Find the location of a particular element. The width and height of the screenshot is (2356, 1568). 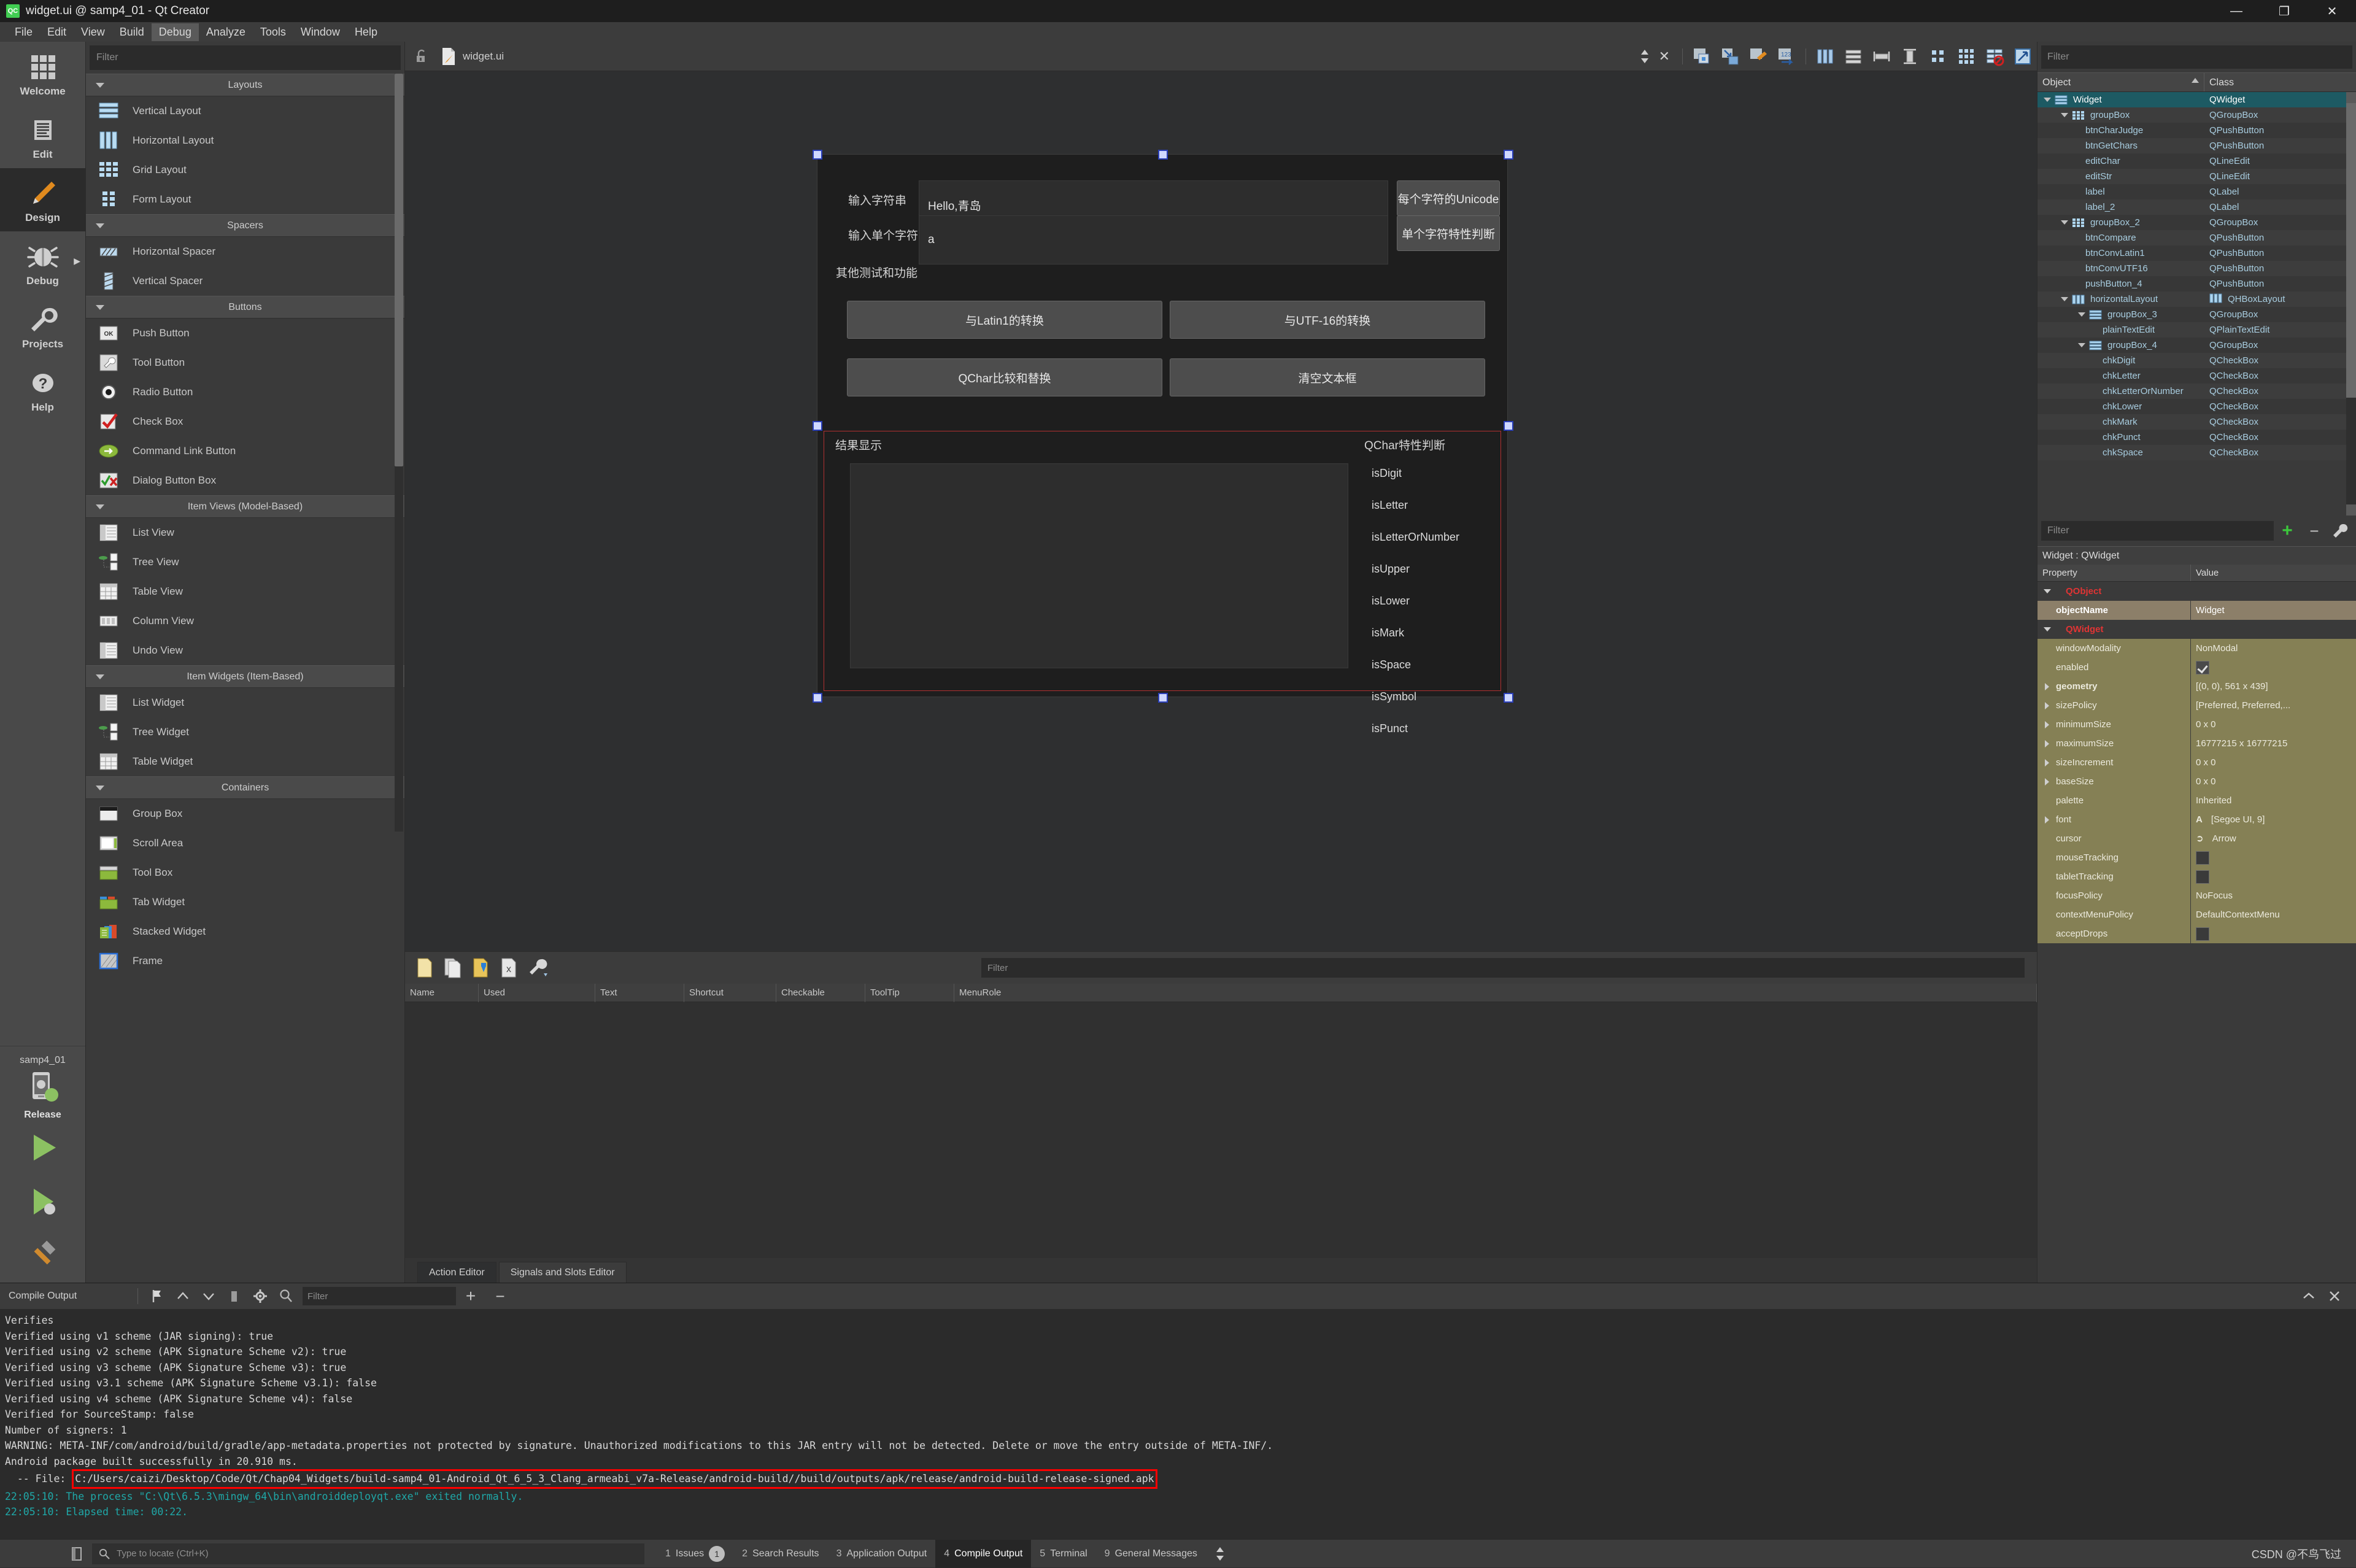

menu-help: Help is located at coordinates (366, 32).